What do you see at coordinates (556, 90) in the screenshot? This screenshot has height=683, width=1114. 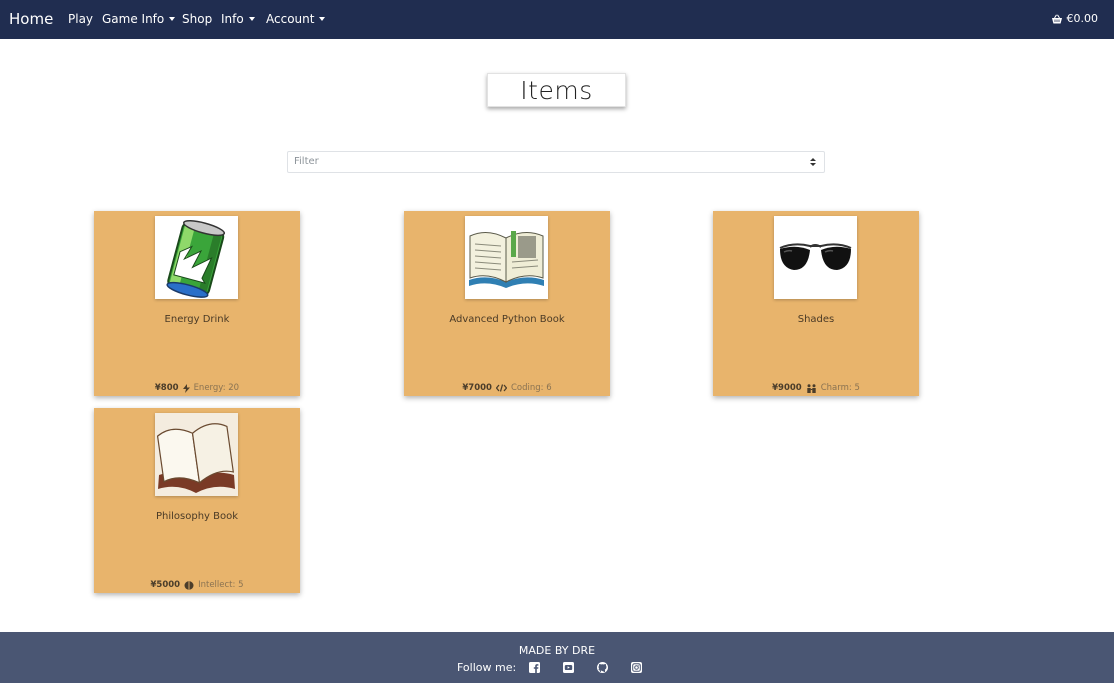 I see `page-title: Items` at bounding box center [556, 90].